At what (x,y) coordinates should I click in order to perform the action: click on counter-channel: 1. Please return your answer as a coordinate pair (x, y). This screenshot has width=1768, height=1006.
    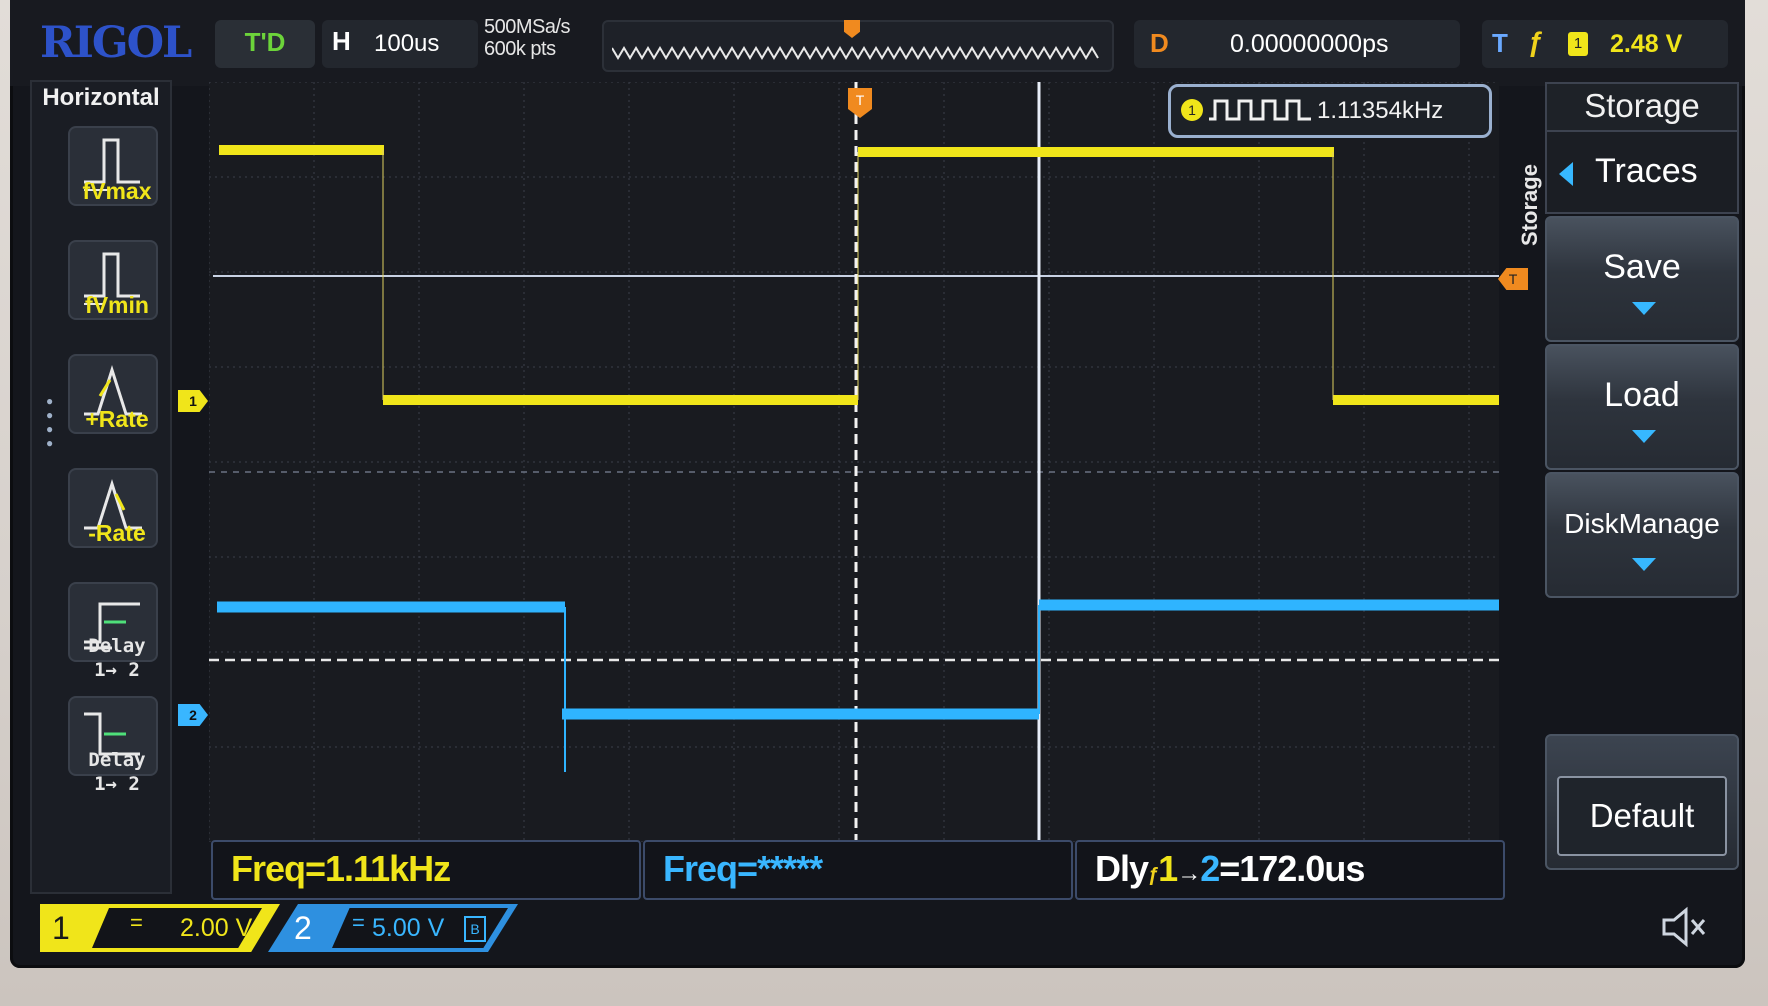
    Looking at the image, I should click on (1192, 110).